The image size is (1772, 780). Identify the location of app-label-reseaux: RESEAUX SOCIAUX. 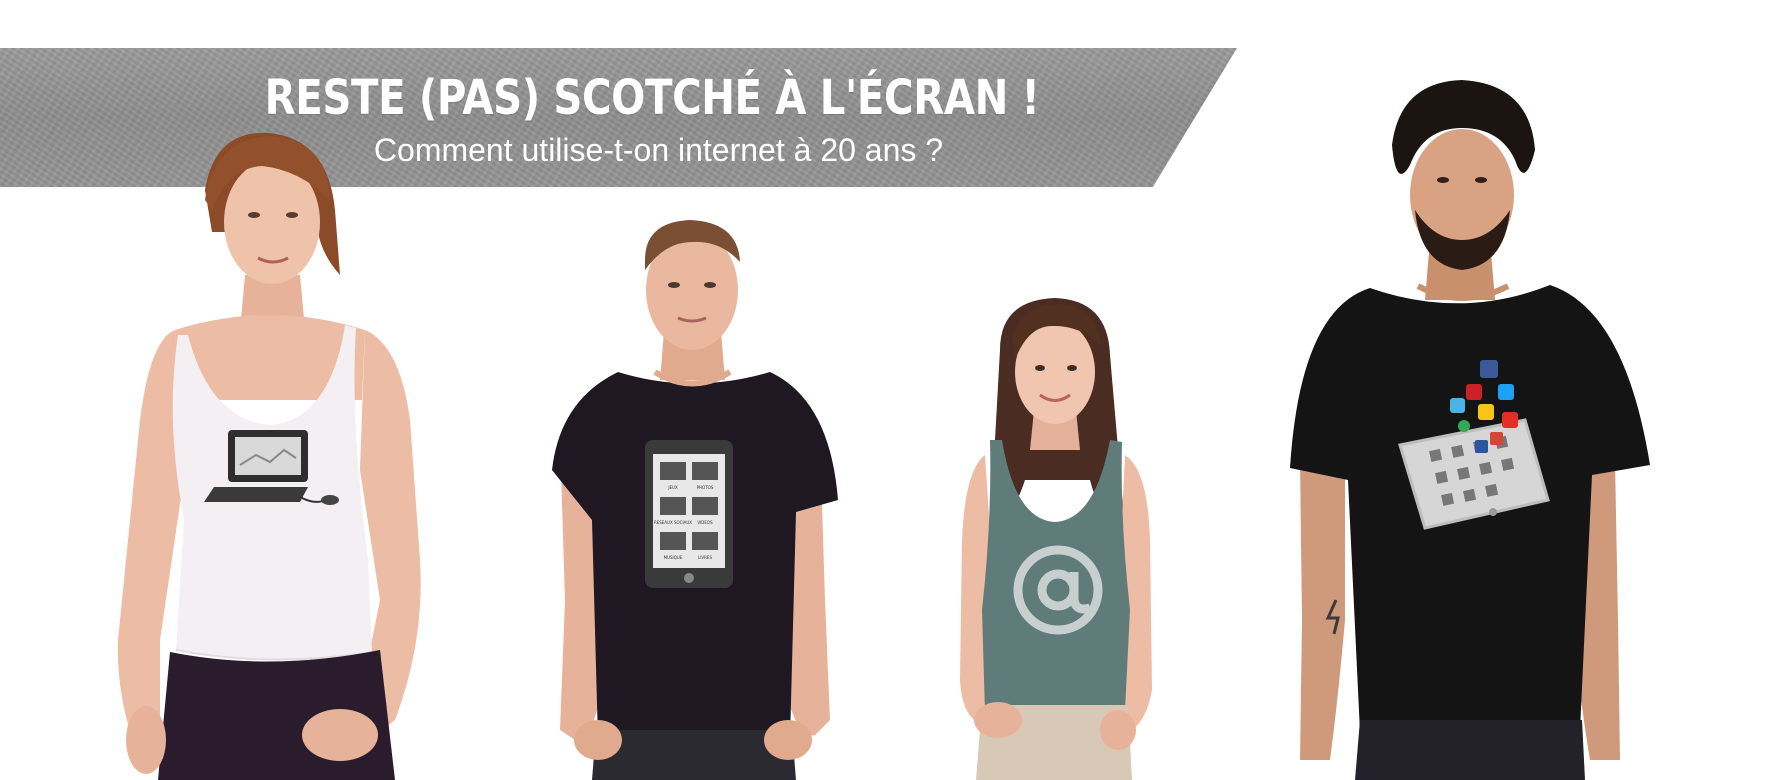
(673, 522).